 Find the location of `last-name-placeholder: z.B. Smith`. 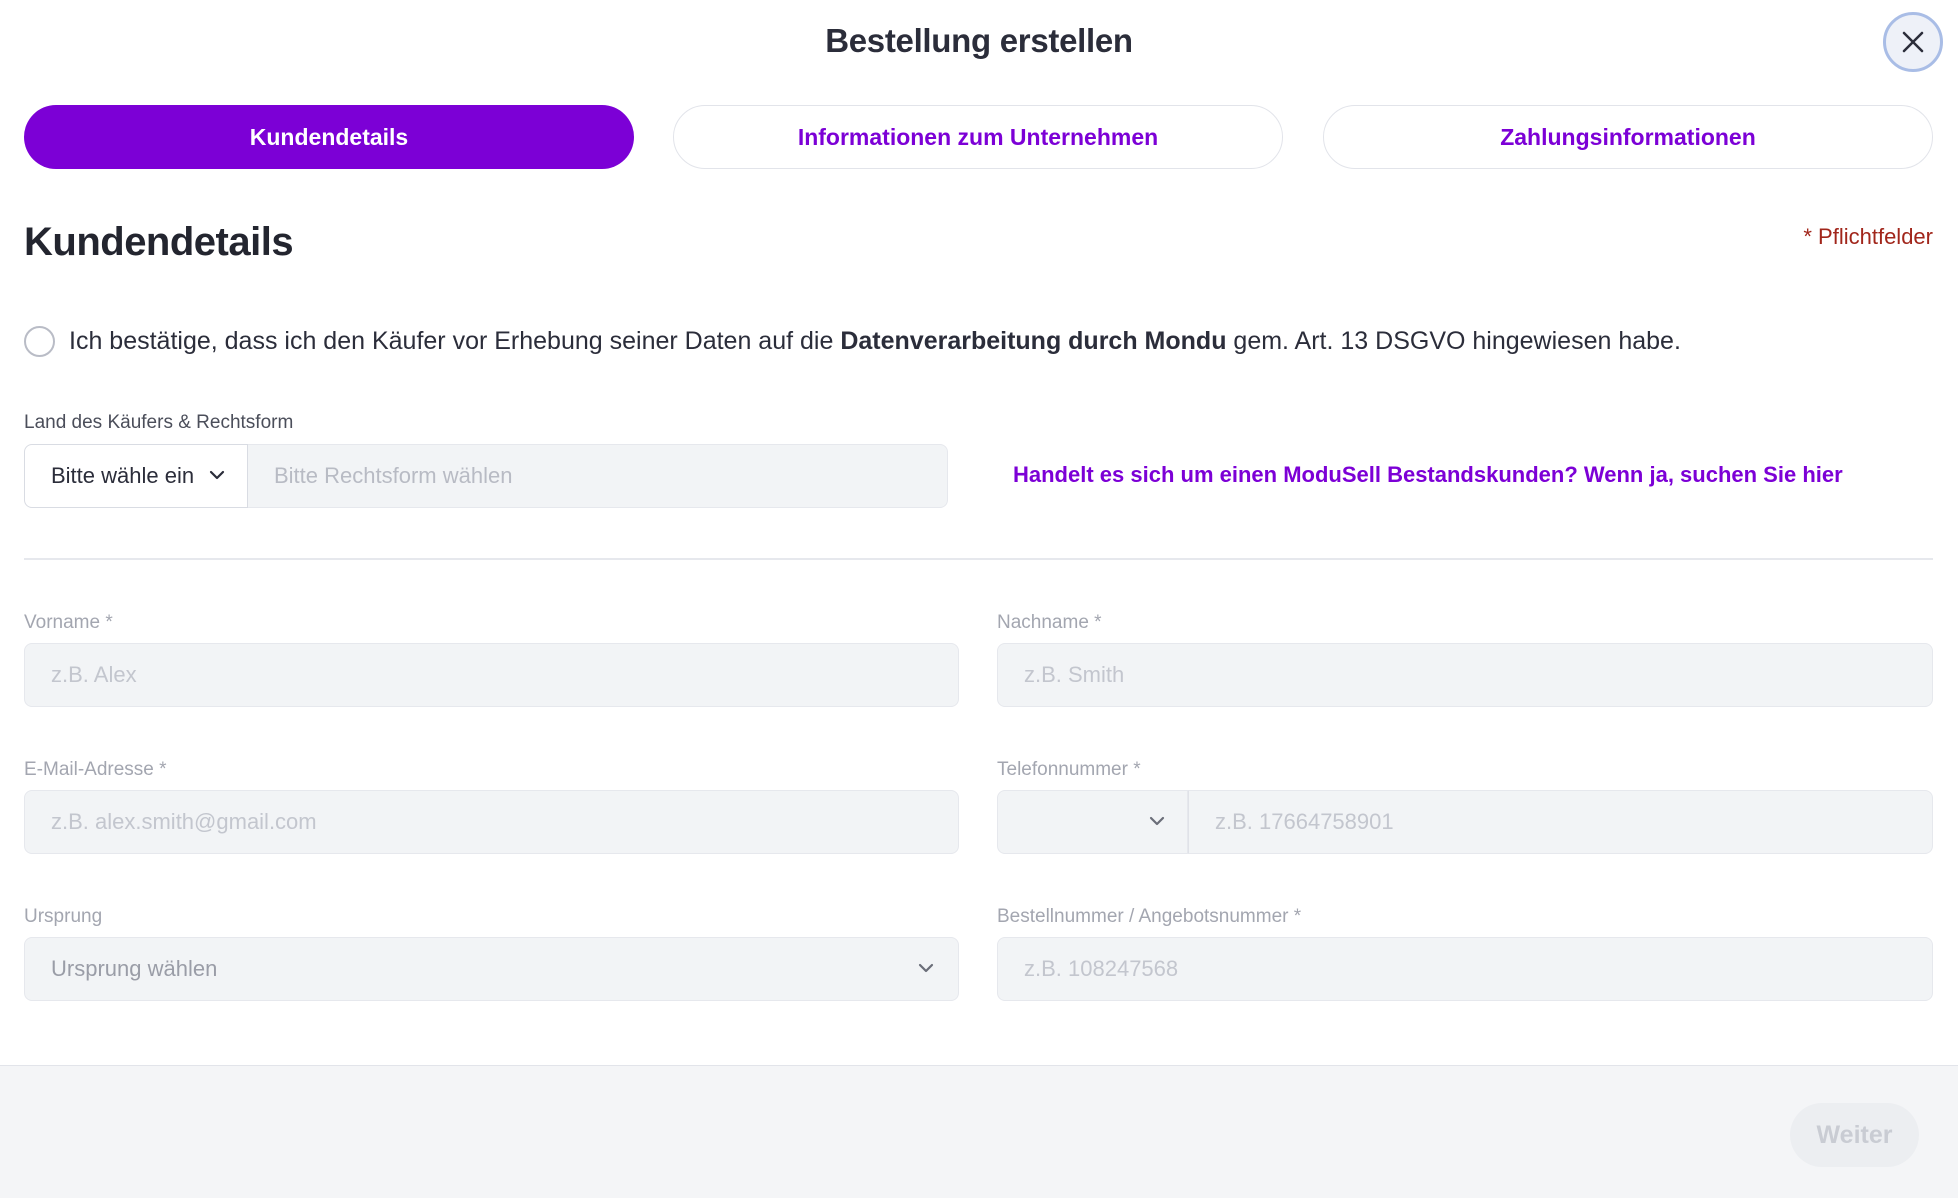

last-name-placeholder: z.B. Smith is located at coordinates (1074, 674).